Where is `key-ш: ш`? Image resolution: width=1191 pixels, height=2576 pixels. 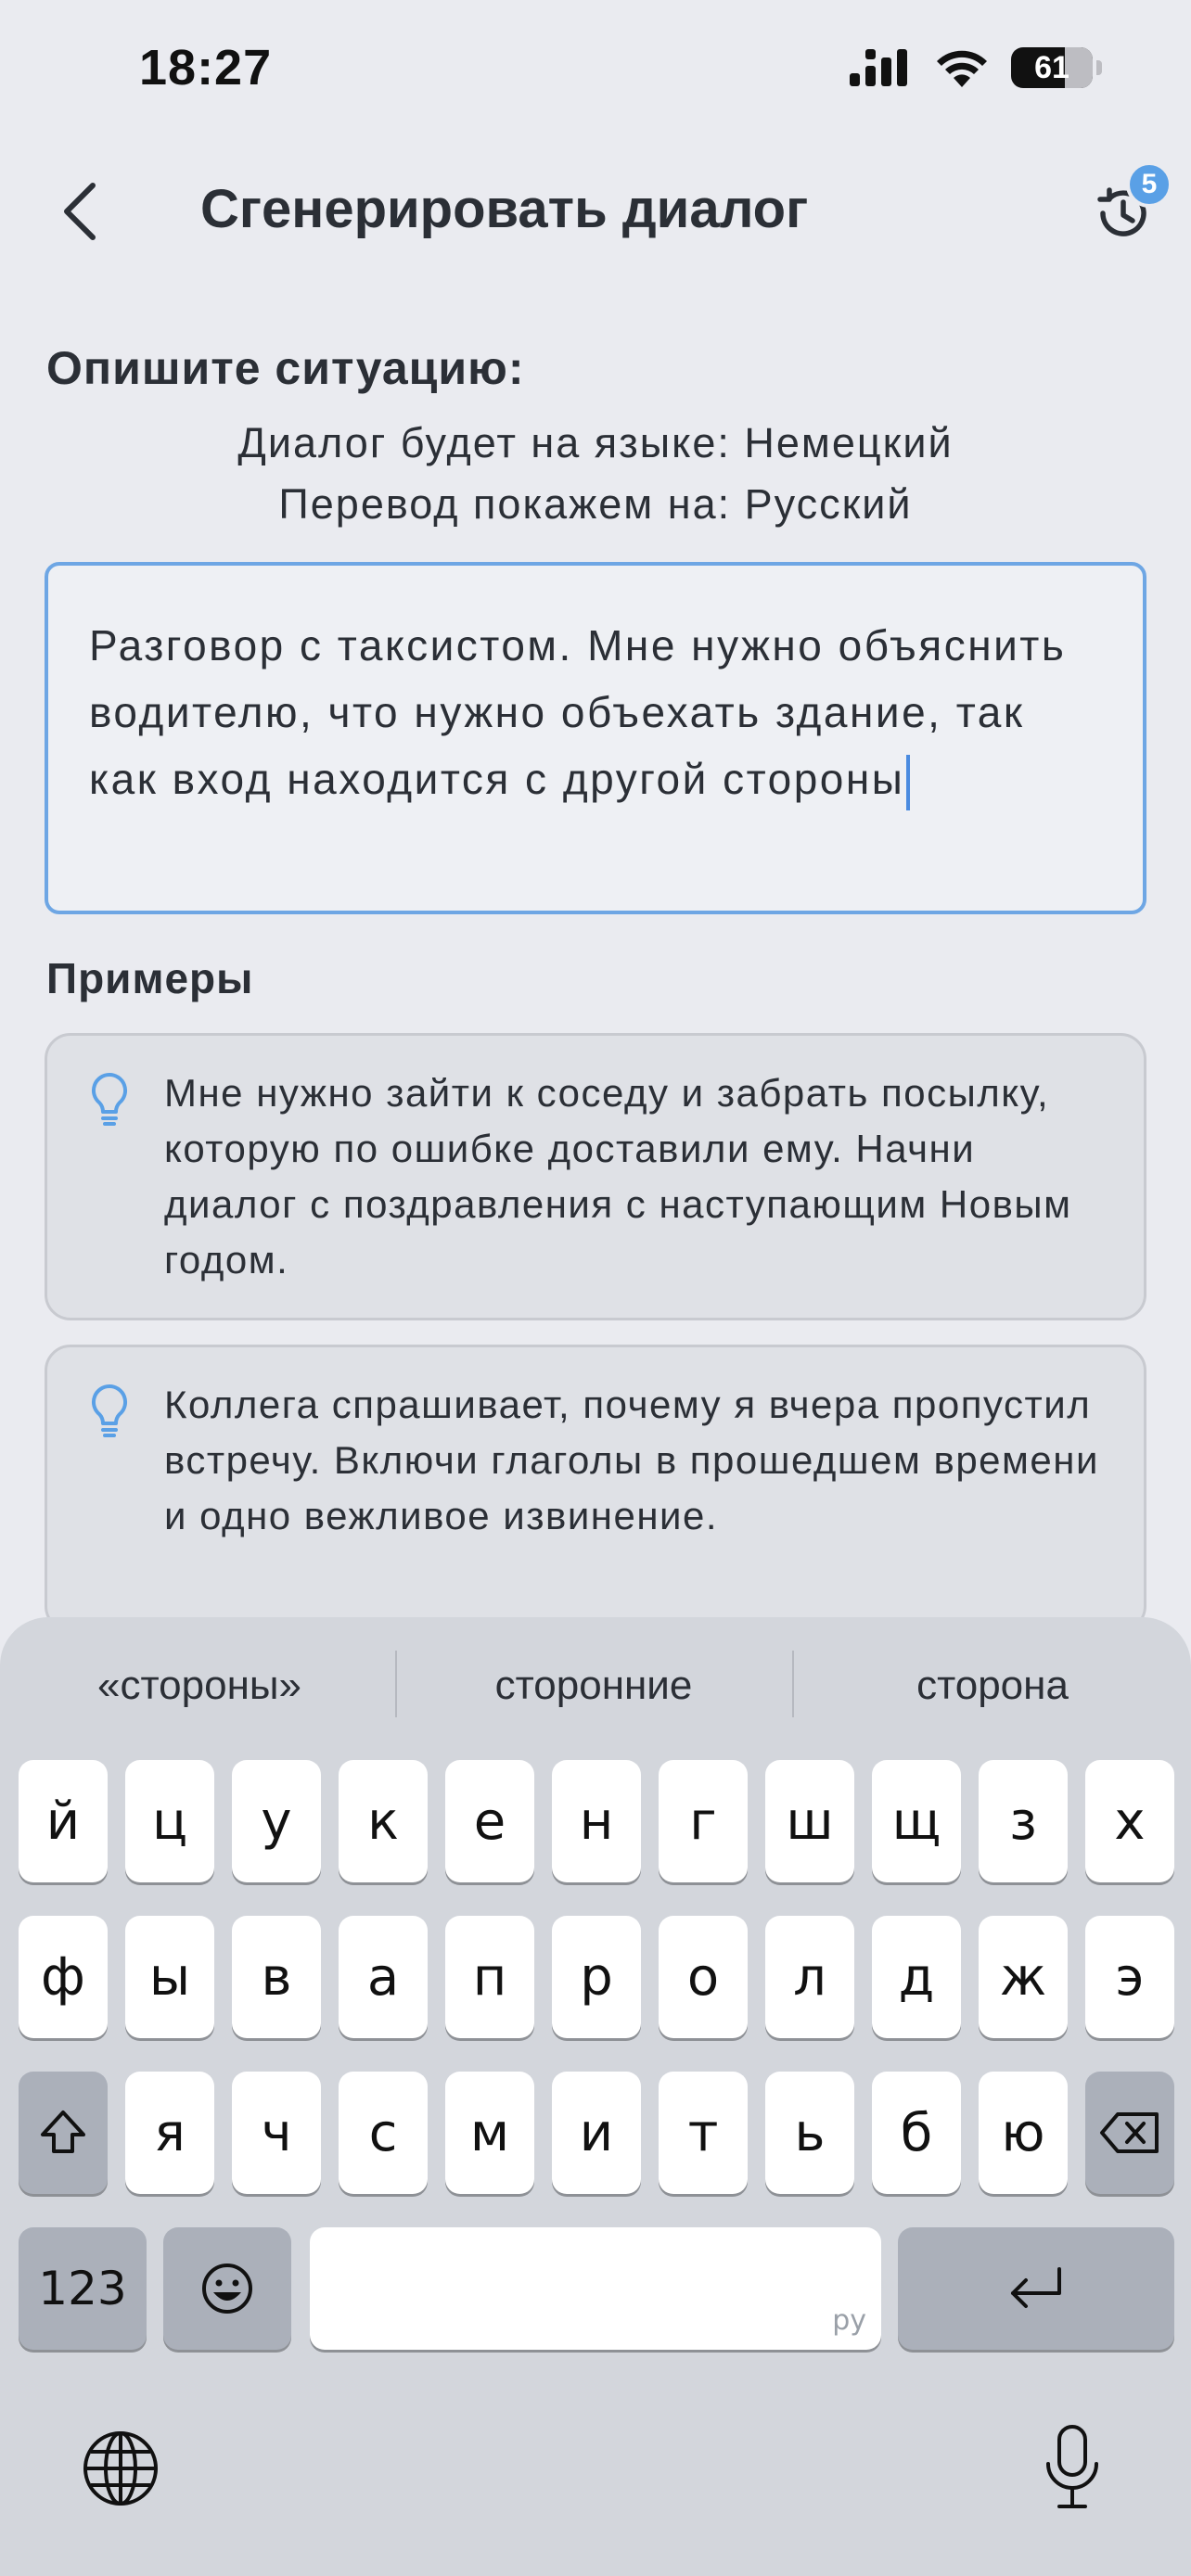 key-ш: ш is located at coordinates (809, 1821).